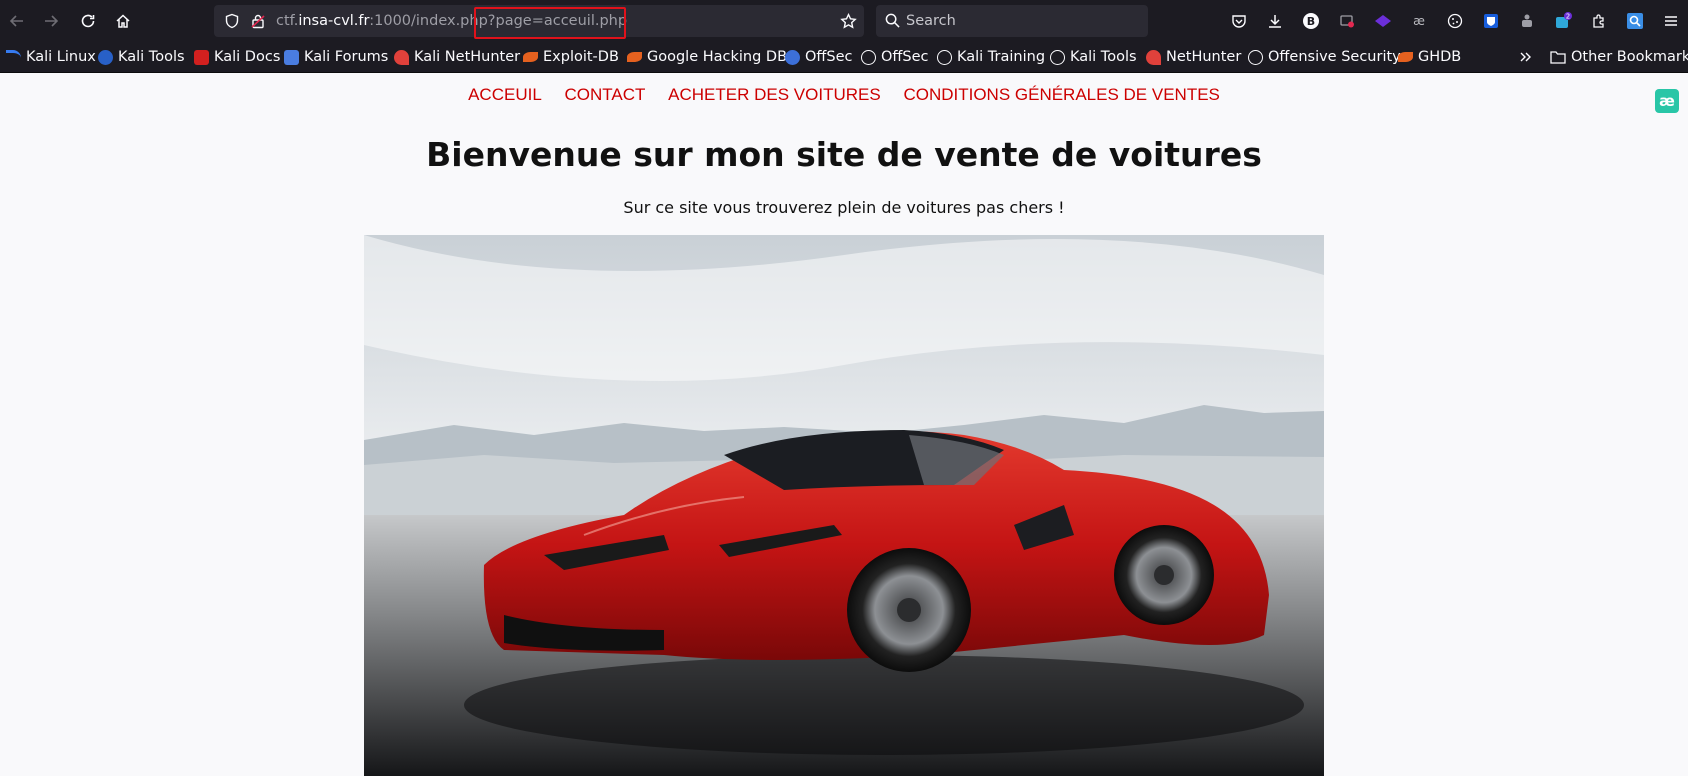 This screenshot has height=776, width=1688. I want to click on extension-ae-icon: æ, so click(1419, 21).